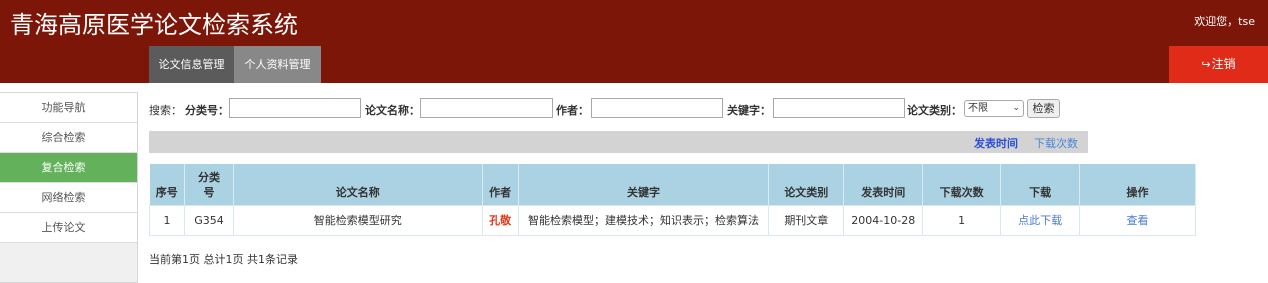 This screenshot has height=283, width=1268. What do you see at coordinates (209, 184) in the screenshot?
I see `column-header-category-no: 分类号` at bounding box center [209, 184].